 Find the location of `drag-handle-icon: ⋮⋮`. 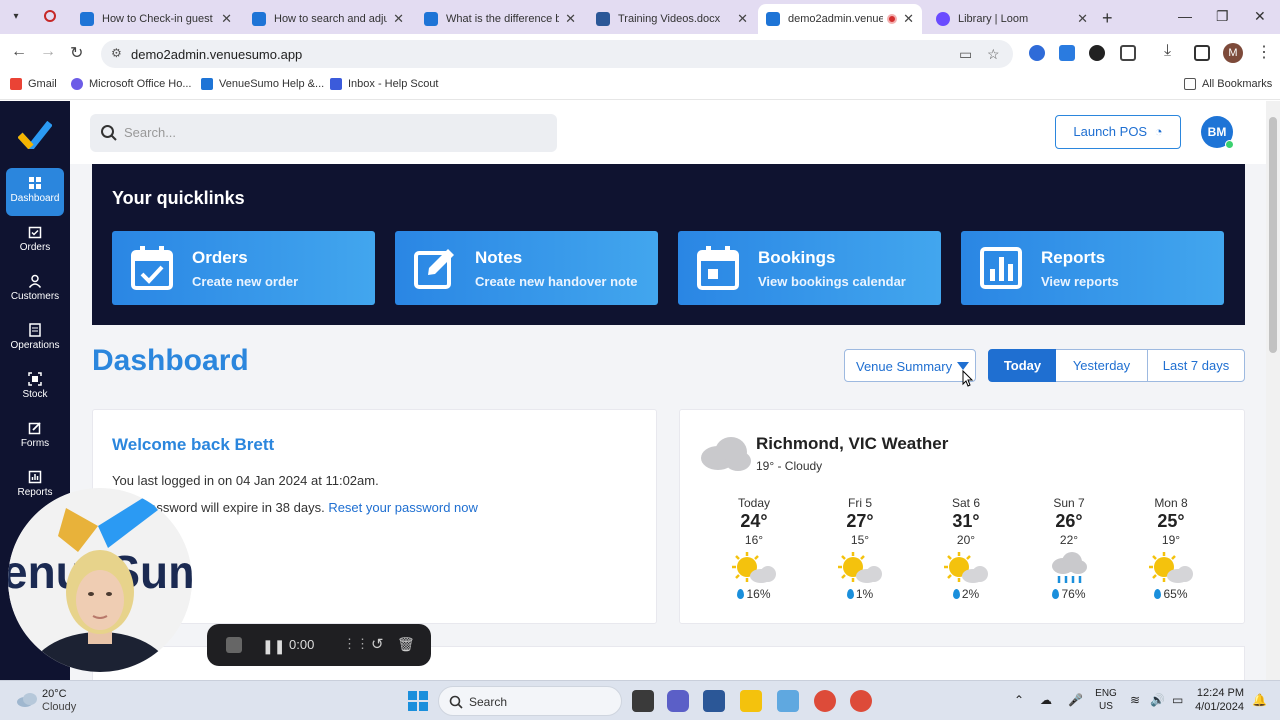

drag-handle-icon: ⋮⋮ is located at coordinates (356, 644).